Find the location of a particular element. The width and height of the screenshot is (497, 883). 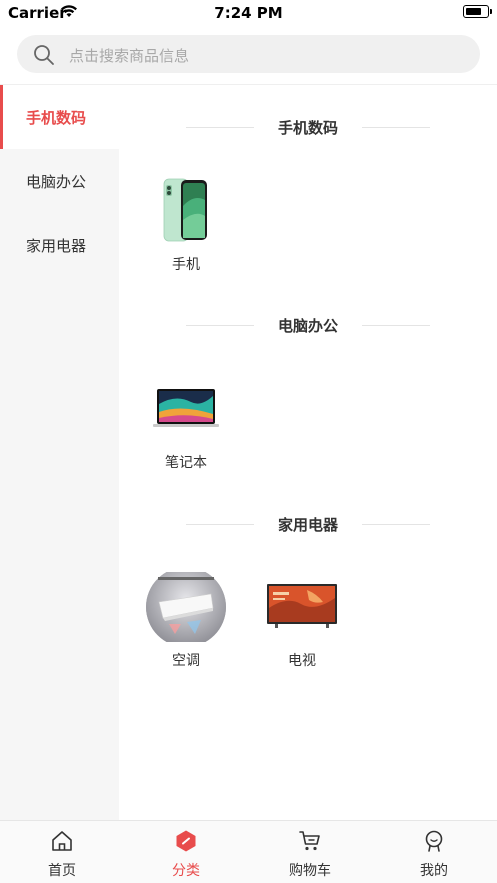

status-bar: Carrier 7:24 PM is located at coordinates (248, 13).